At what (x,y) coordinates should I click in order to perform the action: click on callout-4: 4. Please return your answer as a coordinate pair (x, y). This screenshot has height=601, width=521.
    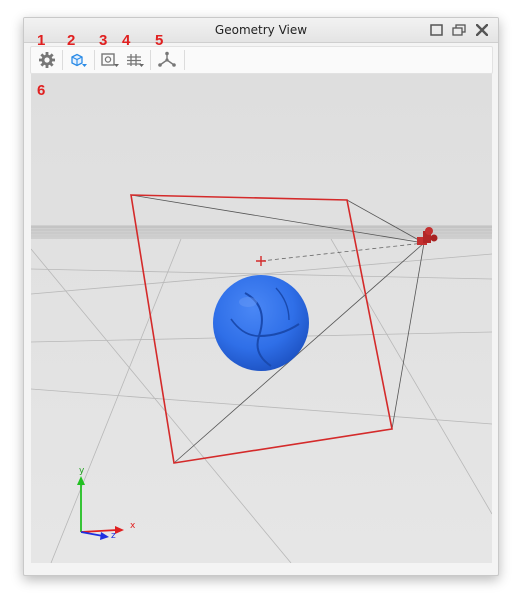
    Looking at the image, I should click on (126, 40).